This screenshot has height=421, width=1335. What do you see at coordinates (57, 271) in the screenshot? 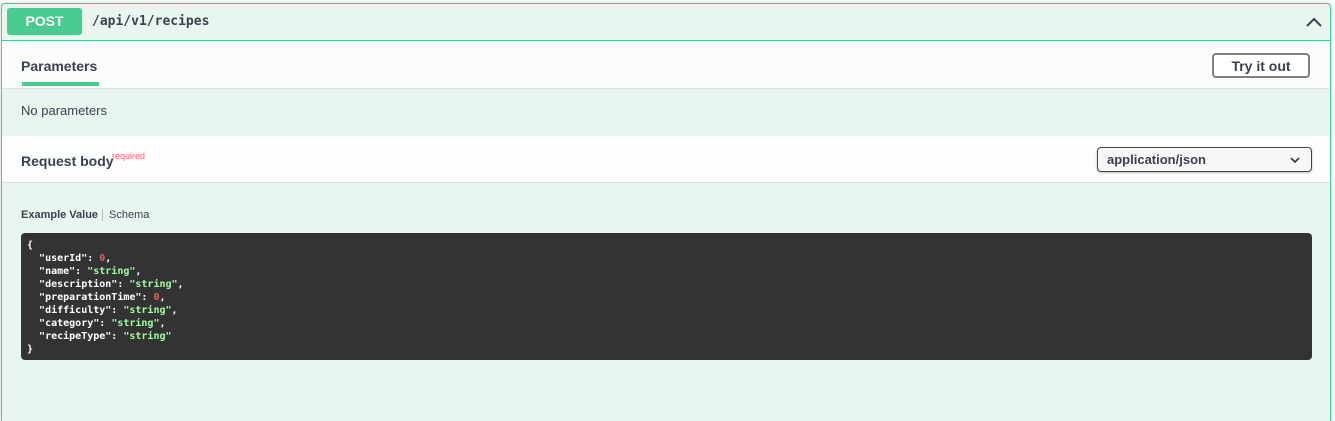
I see `code-key: "name"` at bounding box center [57, 271].